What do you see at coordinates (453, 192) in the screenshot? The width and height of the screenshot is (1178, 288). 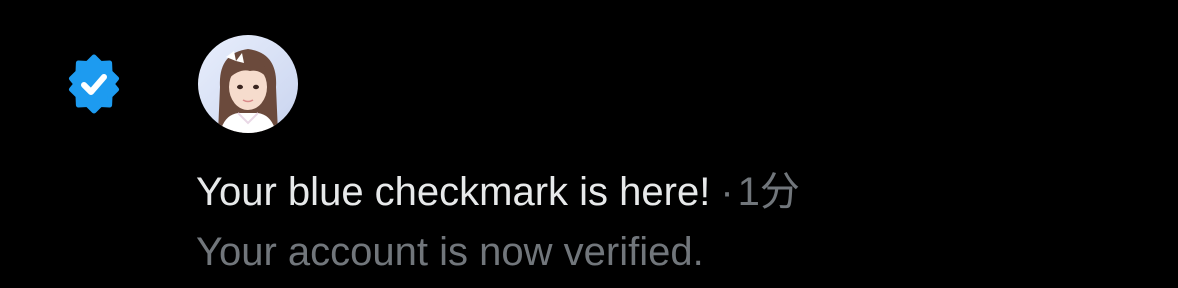 I see `notification-title: Your blue checkmark is here!` at bounding box center [453, 192].